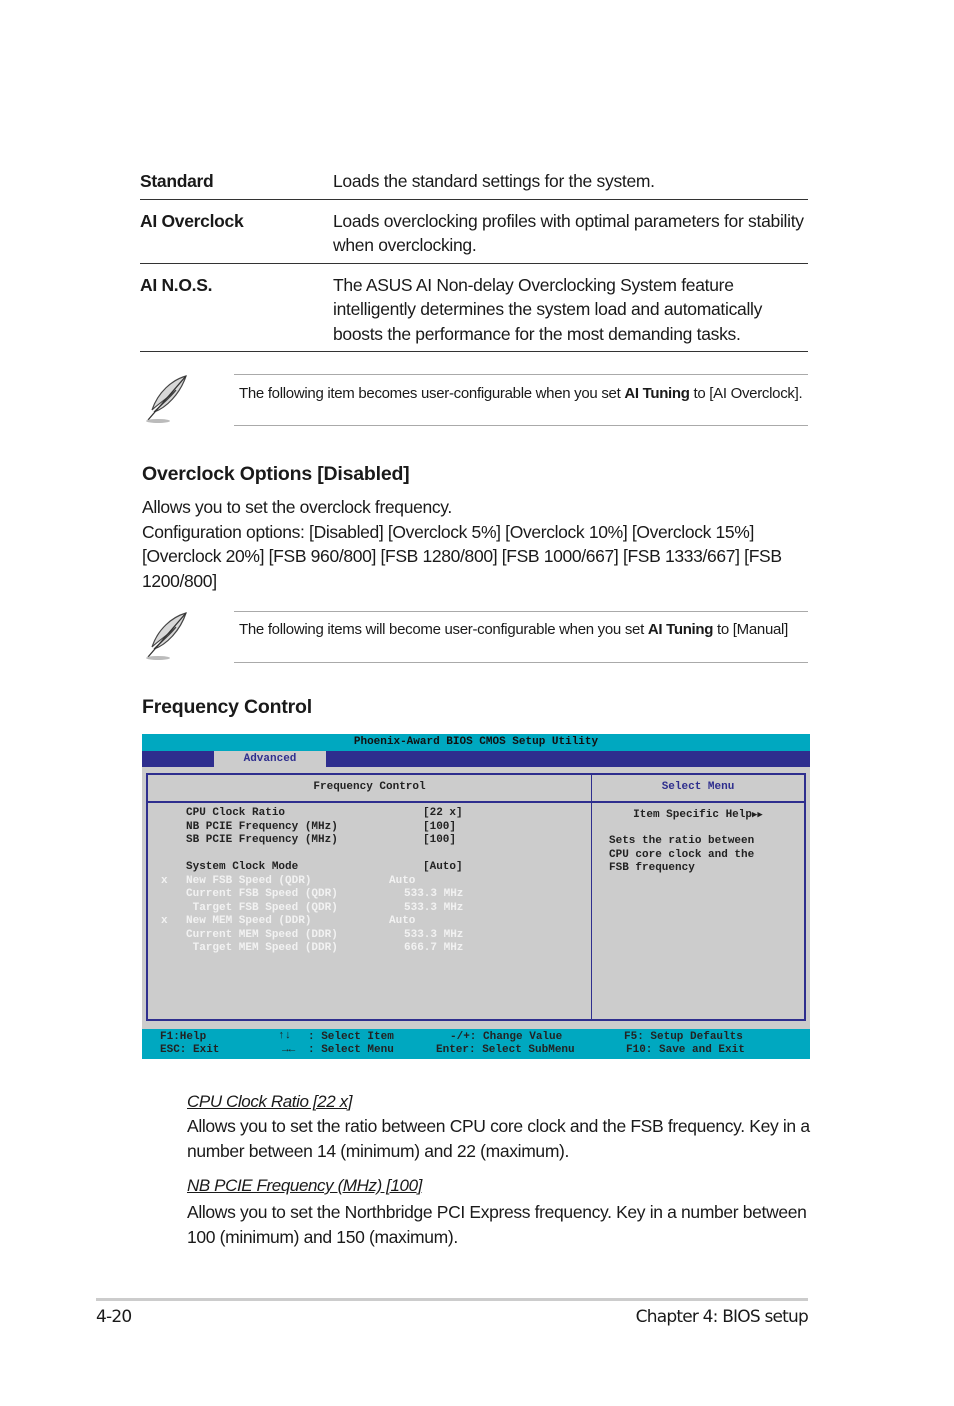 This screenshot has width=954, height=1406. What do you see at coordinates (434, 948) in the screenshot?
I see `setting-value: 666.7 MHz` at bounding box center [434, 948].